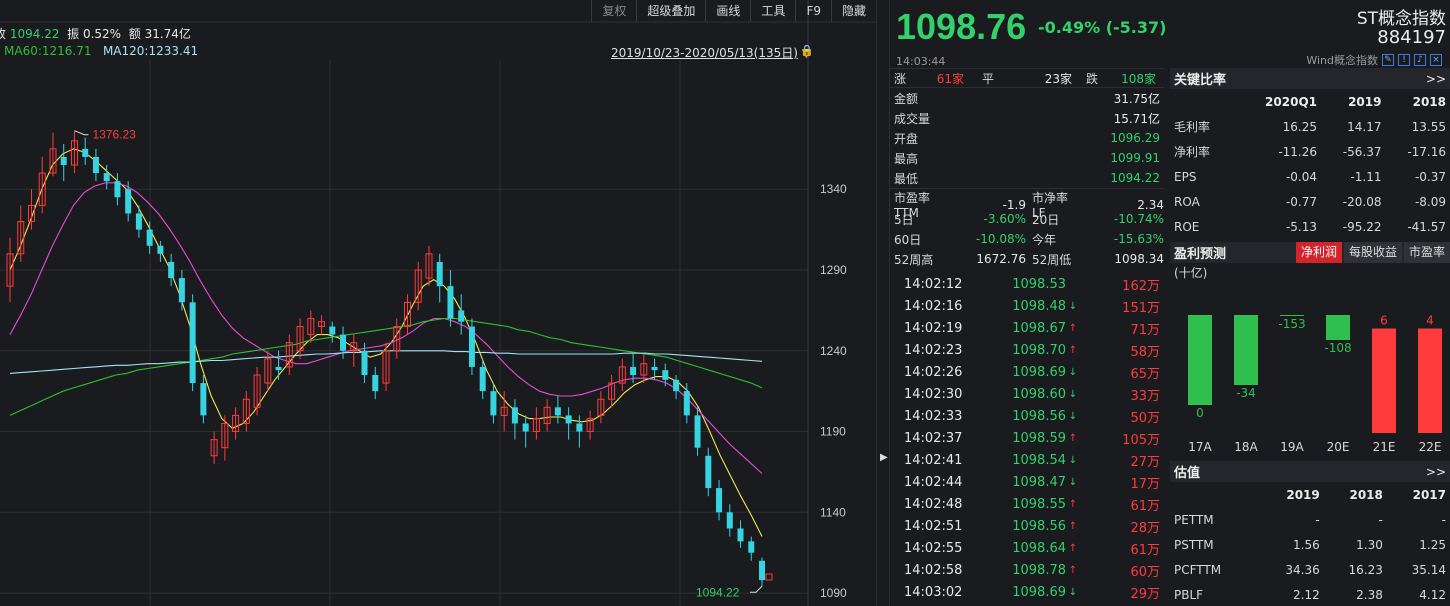  What do you see at coordinates (3, 34) in the screenshot?
I see `close-label: 收` at bounding box center [3, 34].